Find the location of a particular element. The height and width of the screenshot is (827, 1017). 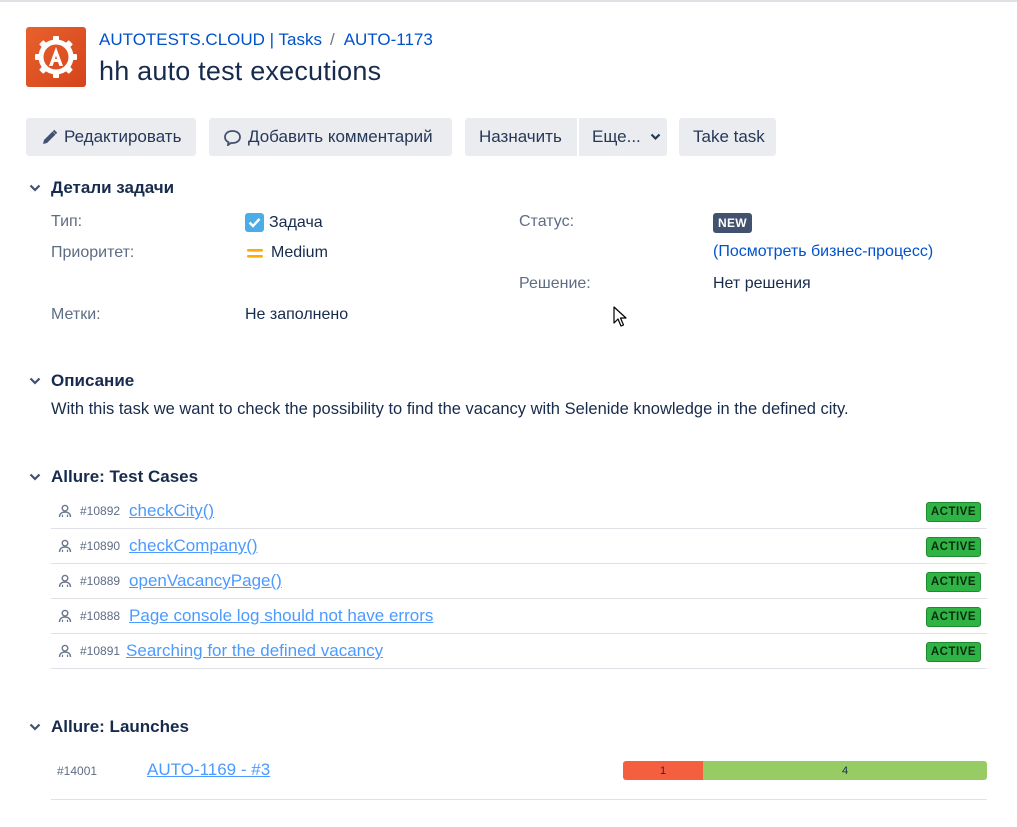

priority-medium-icon is located at coordinates (255, 253).